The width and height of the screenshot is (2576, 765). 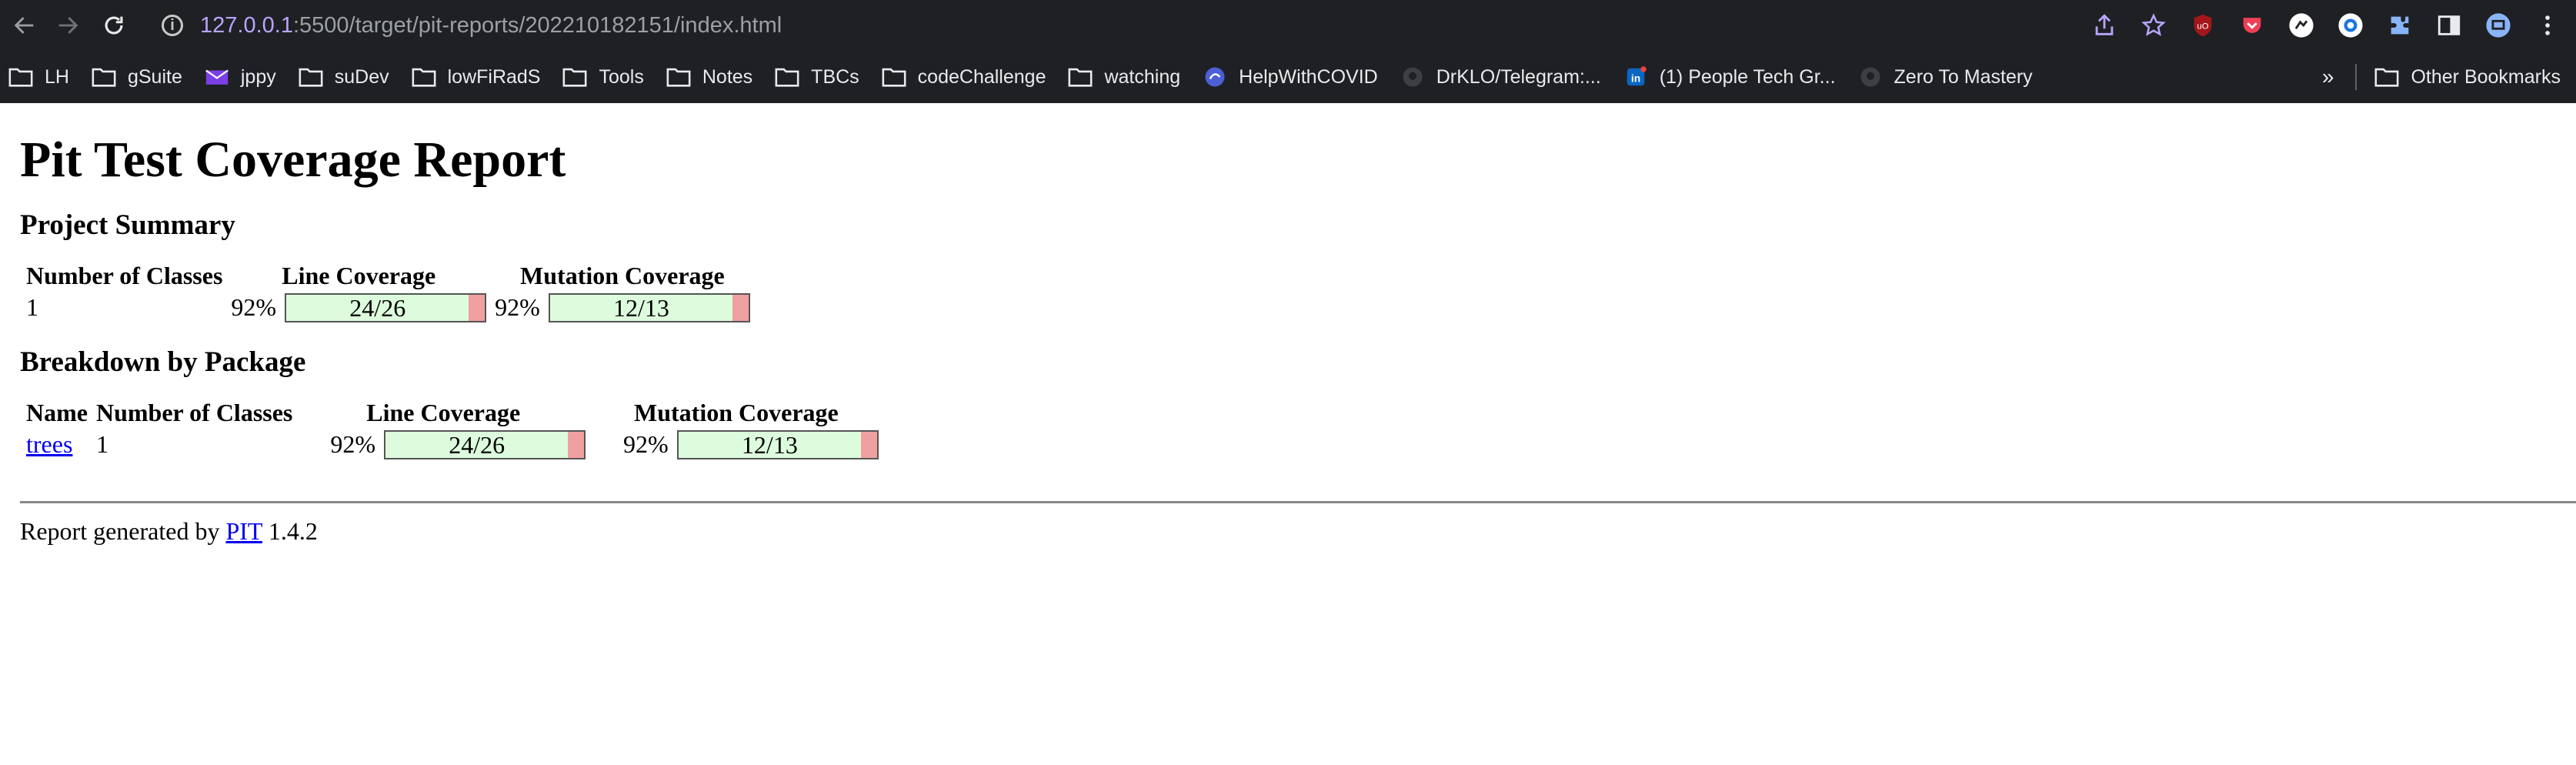 I want to click on summary-mutation-percent: 92%, so click(x=517, y=307).